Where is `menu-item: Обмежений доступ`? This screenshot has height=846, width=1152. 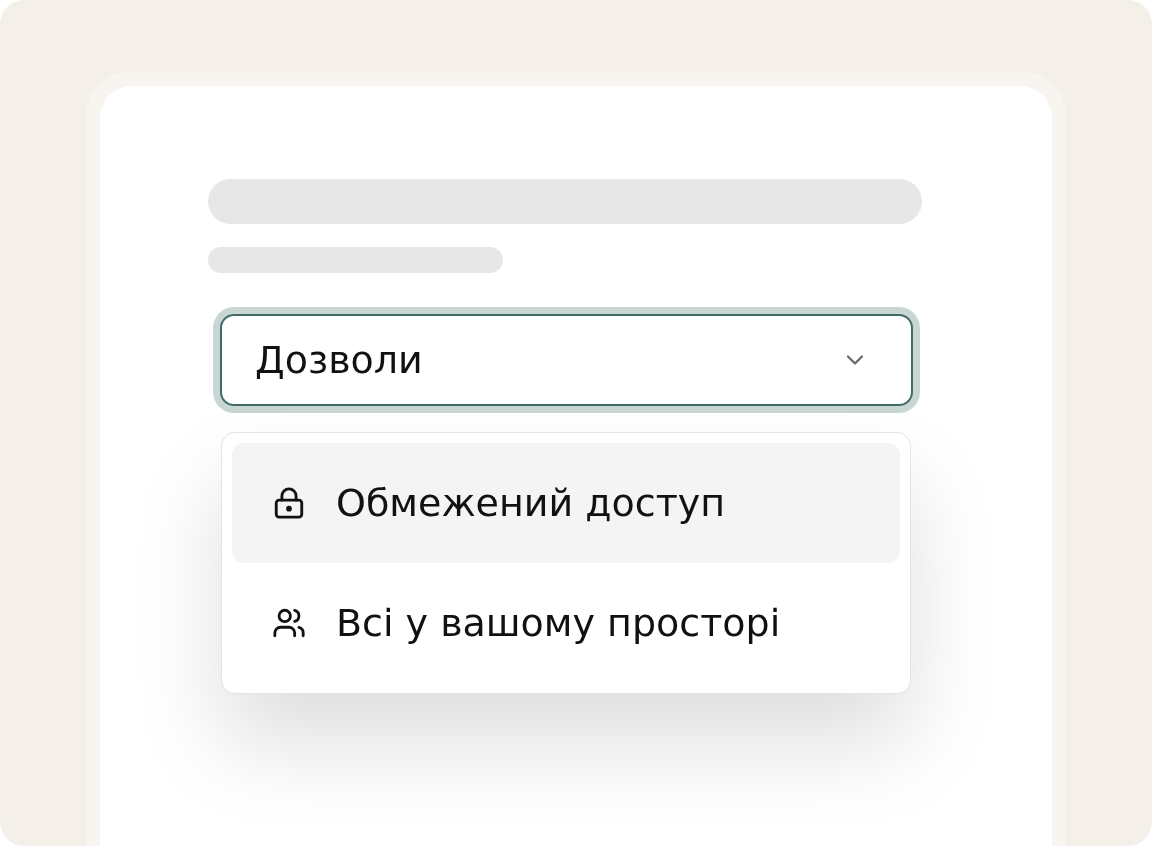
menu-item: Обмежений доступ is located at coordinates (566, 503).